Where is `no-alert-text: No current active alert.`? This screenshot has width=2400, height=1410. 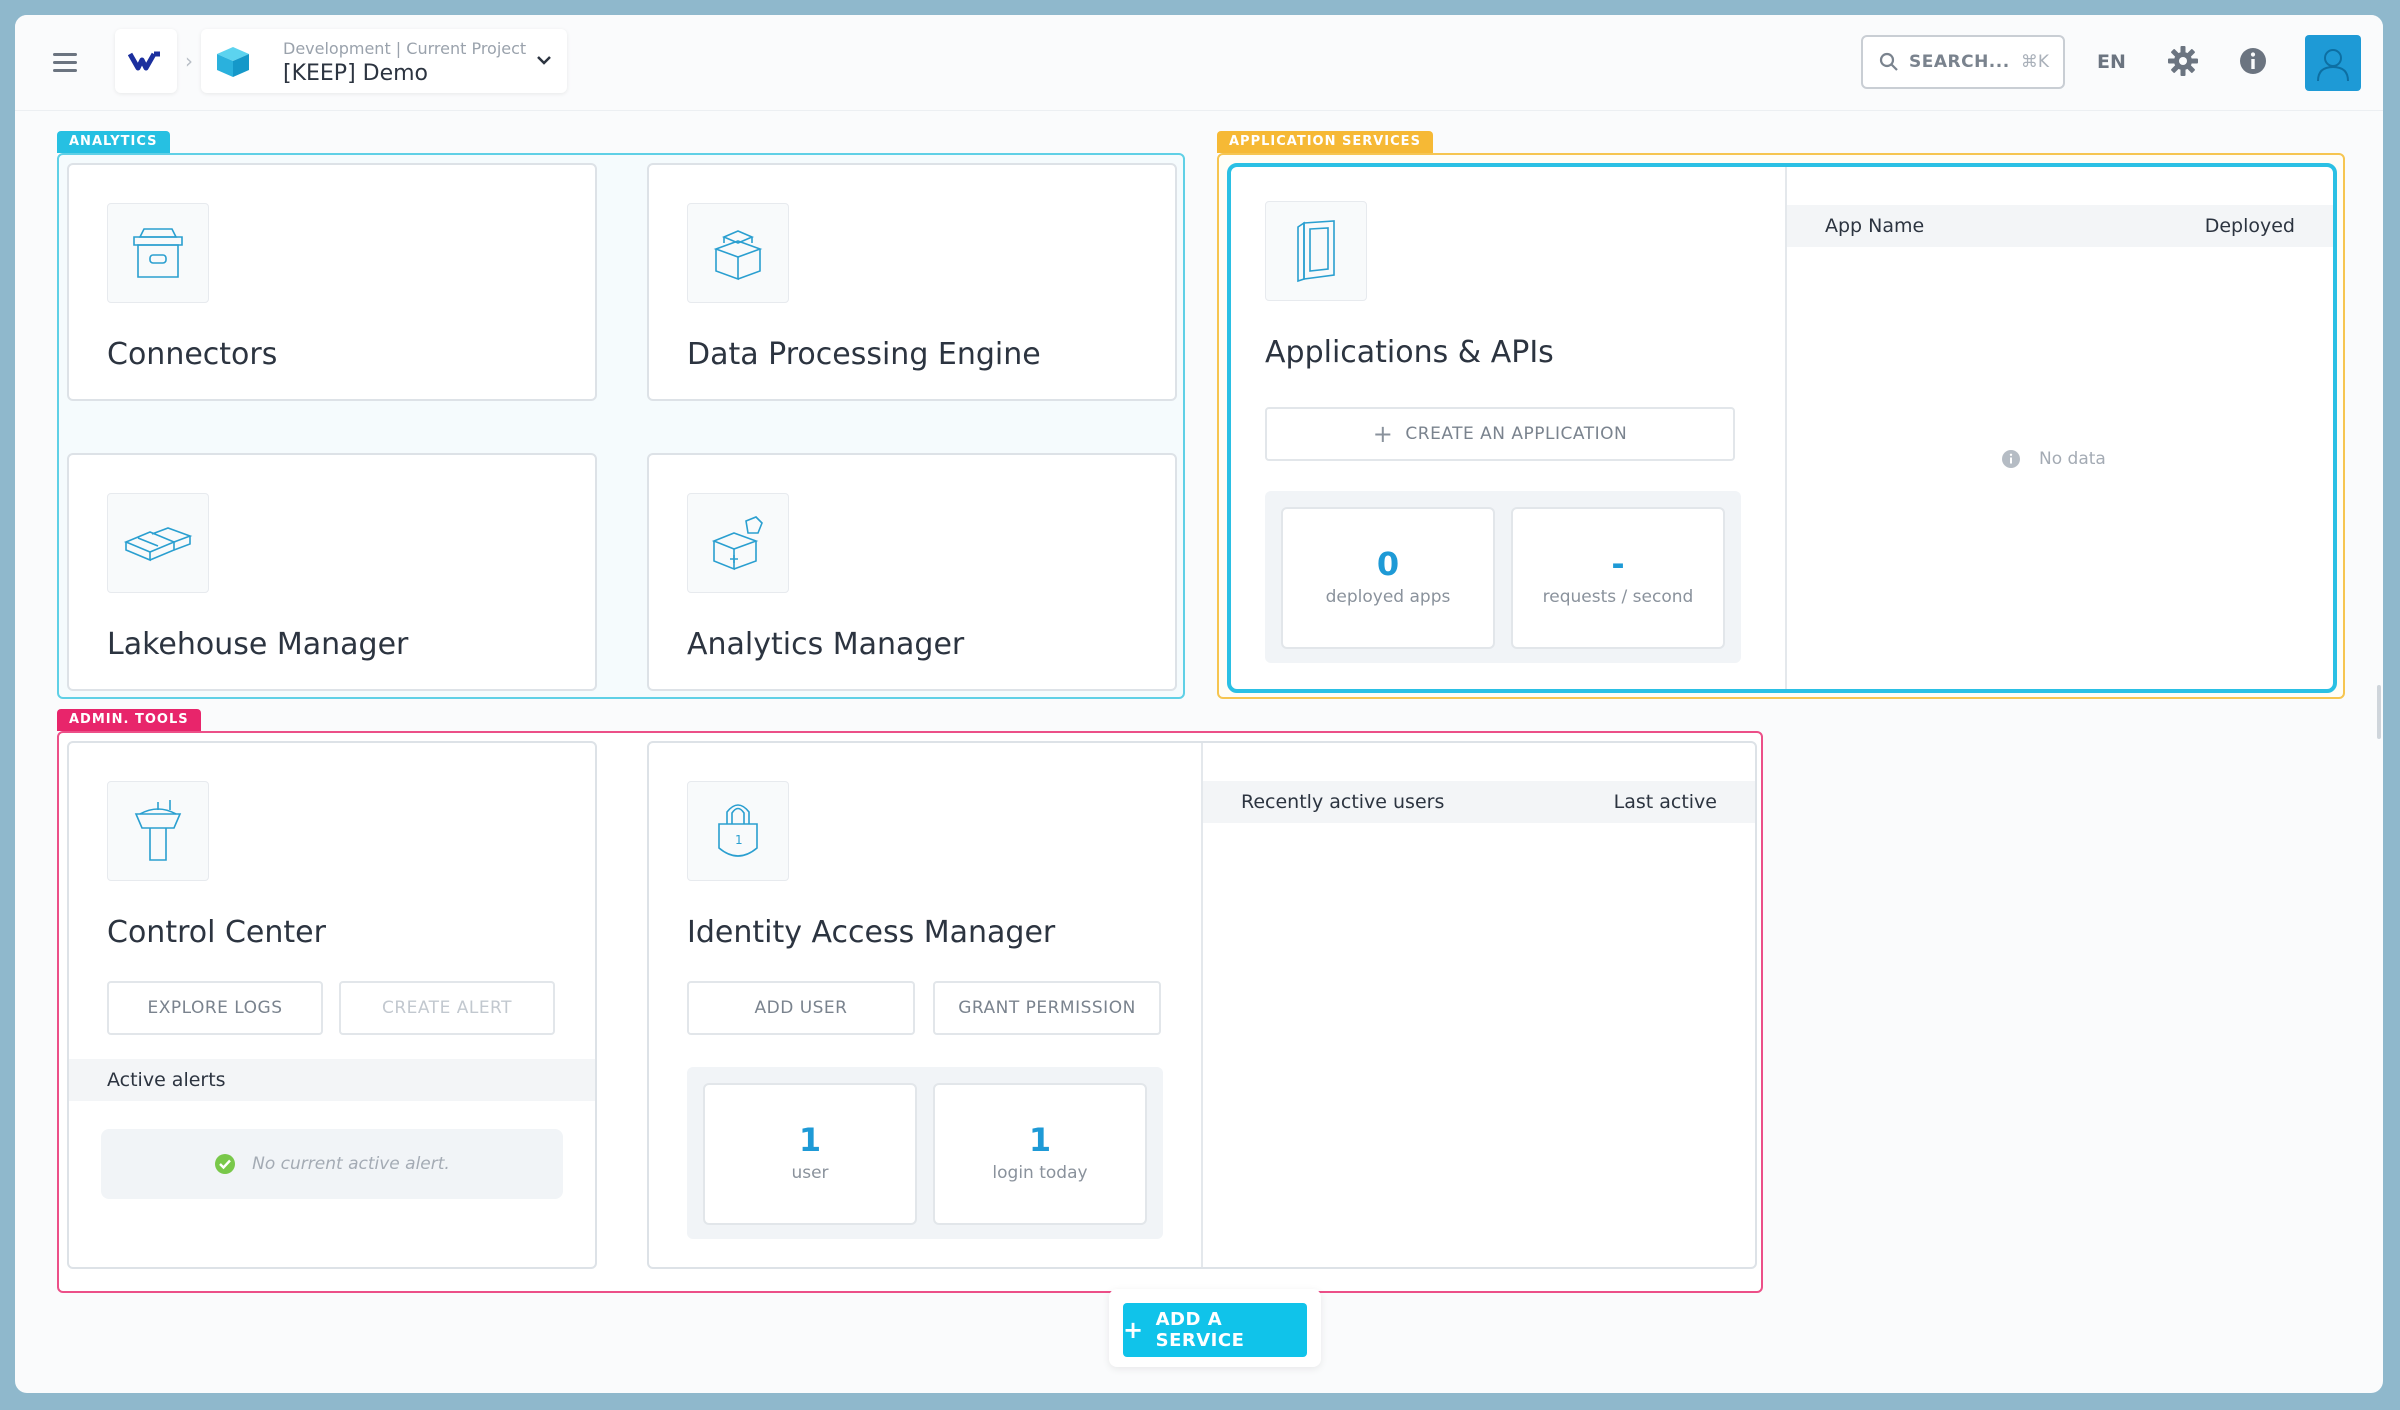
no-alert-text: No current active alert. is located at coordinates (351, 1164).